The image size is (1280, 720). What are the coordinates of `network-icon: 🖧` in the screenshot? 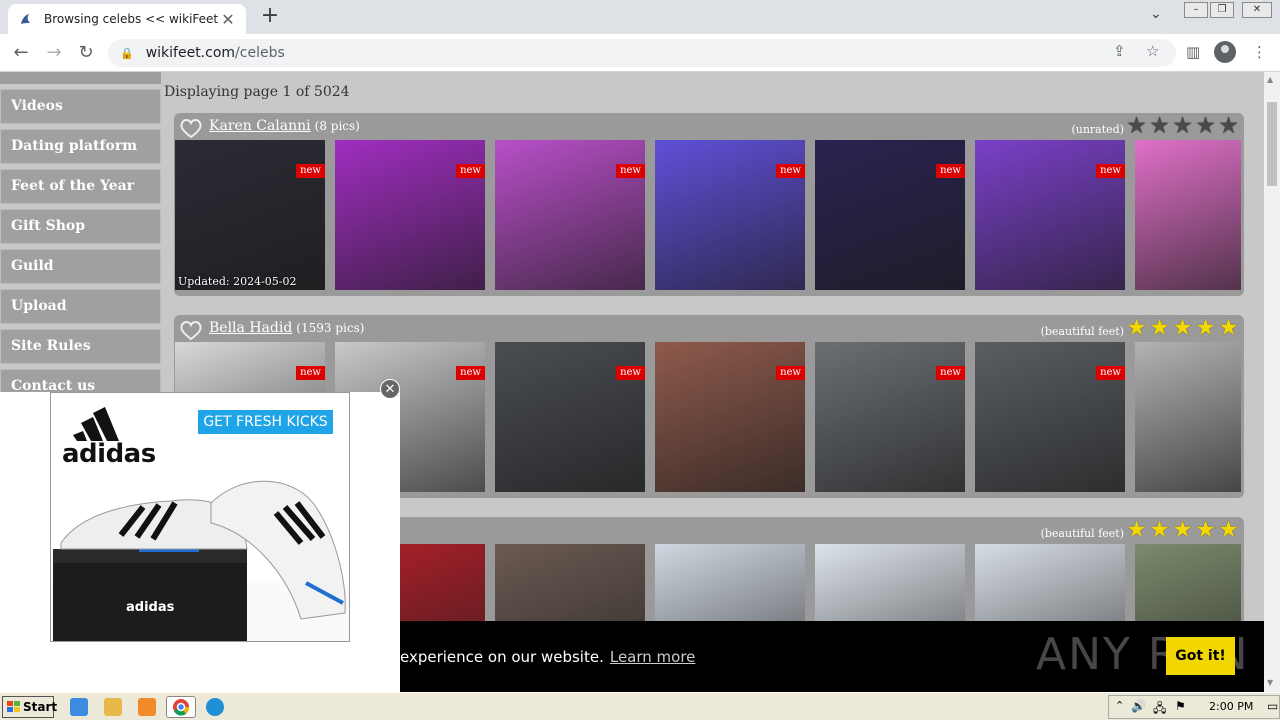 It's located at (1159, 709).